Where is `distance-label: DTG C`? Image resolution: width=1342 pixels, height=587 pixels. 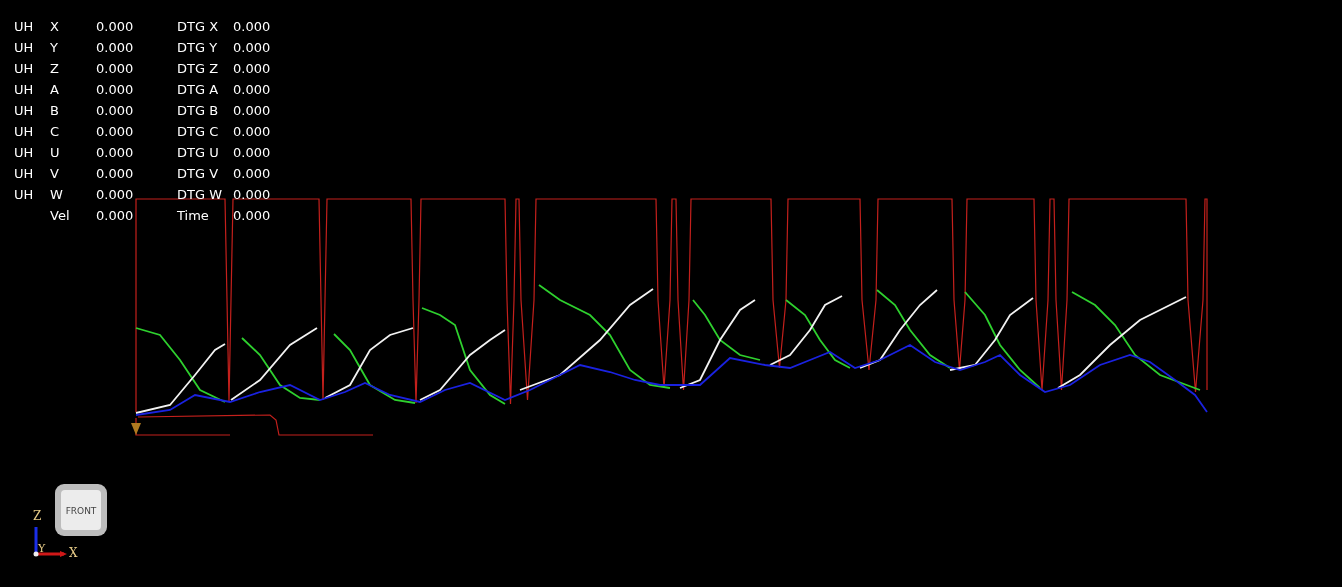
distance-label: DTG C is located at coordinates (198, 132).